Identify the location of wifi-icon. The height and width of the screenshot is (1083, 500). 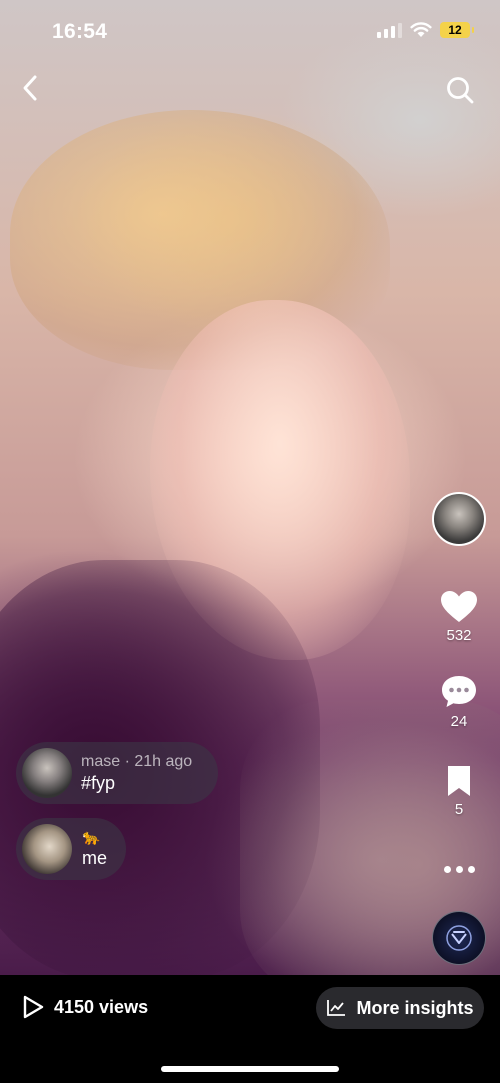
(421, 29).